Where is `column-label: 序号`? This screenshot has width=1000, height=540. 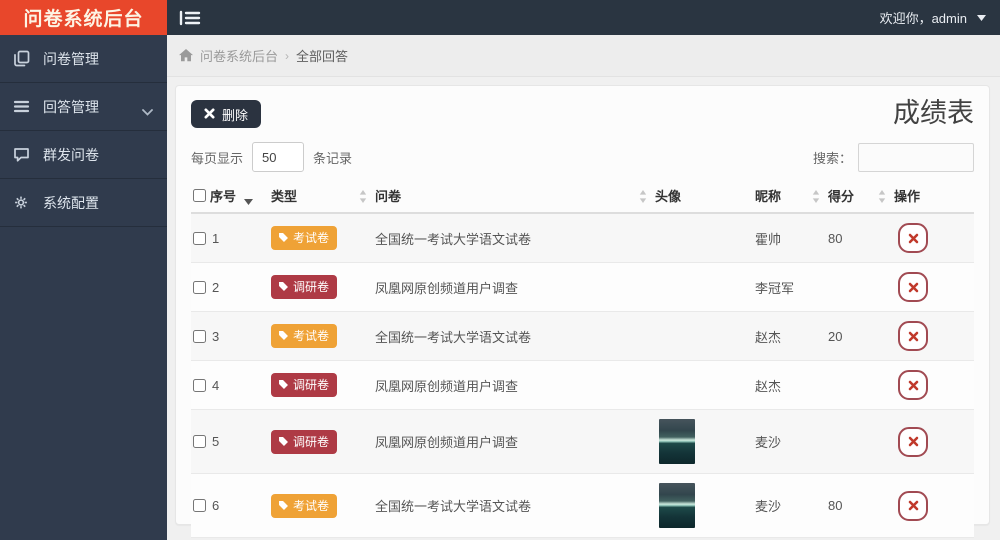 column-label: 序号 is located at coordinates (223, 196).